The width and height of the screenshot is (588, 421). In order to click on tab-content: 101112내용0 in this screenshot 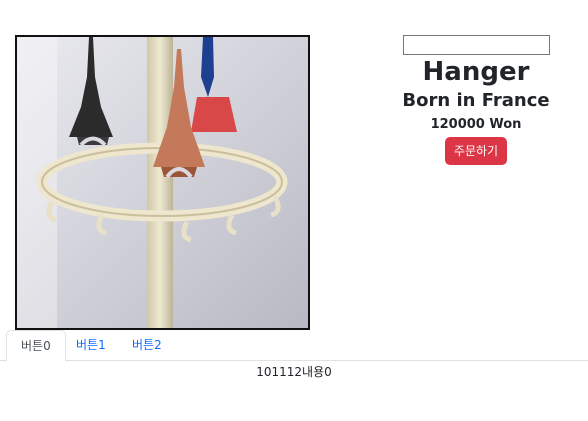, I will do `click(294, 372)`.